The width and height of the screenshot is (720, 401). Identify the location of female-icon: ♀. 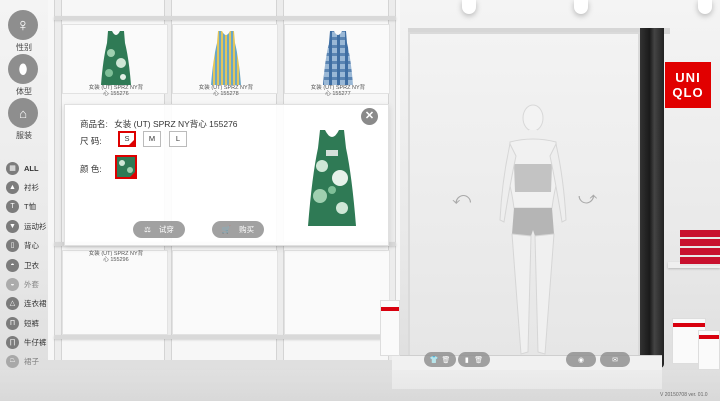
(23, 24).